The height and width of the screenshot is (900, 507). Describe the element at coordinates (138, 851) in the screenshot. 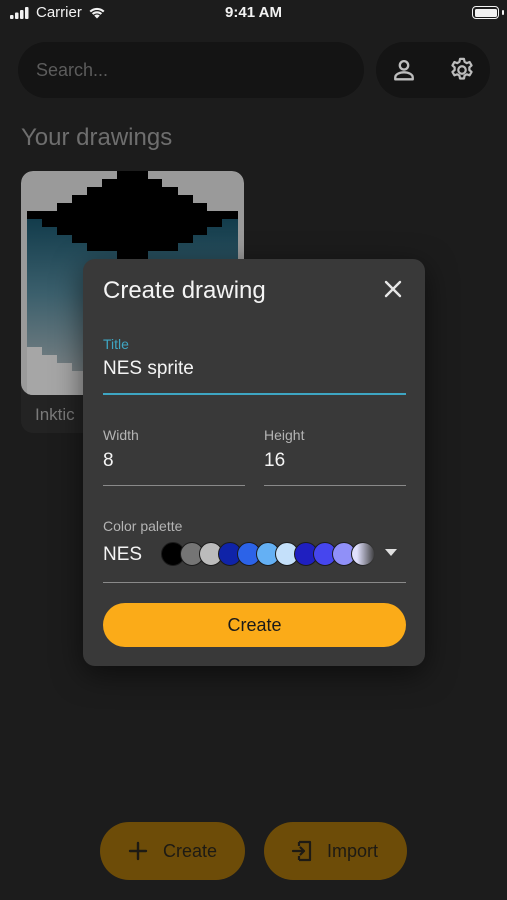

I see `plus-icon` at that location.